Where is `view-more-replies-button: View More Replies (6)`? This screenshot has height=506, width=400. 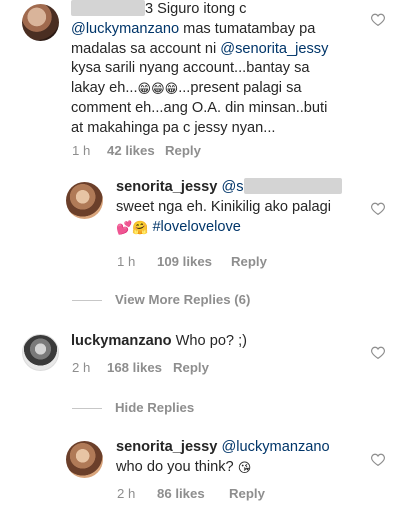 view-more-replies-button: View More Replies (6) is located at coordinates (182, 299).